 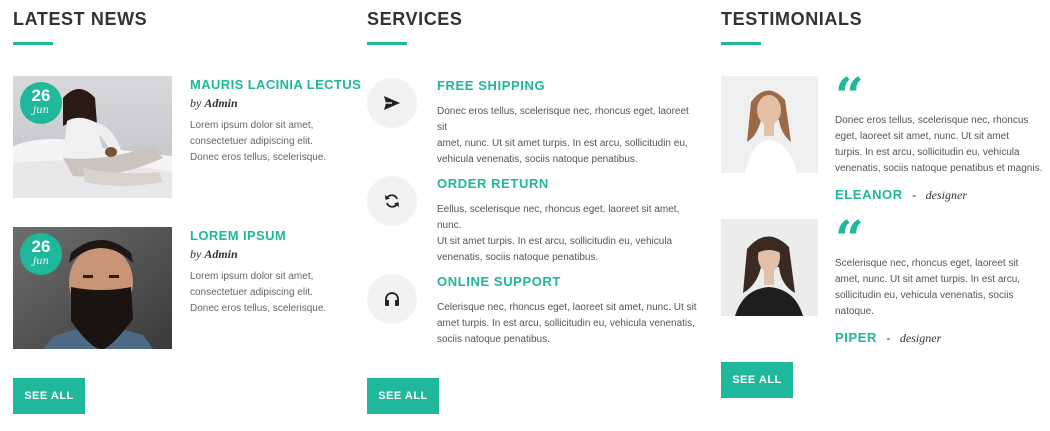 I want to click on paper-plane-icon, so click(x=392, y=103).